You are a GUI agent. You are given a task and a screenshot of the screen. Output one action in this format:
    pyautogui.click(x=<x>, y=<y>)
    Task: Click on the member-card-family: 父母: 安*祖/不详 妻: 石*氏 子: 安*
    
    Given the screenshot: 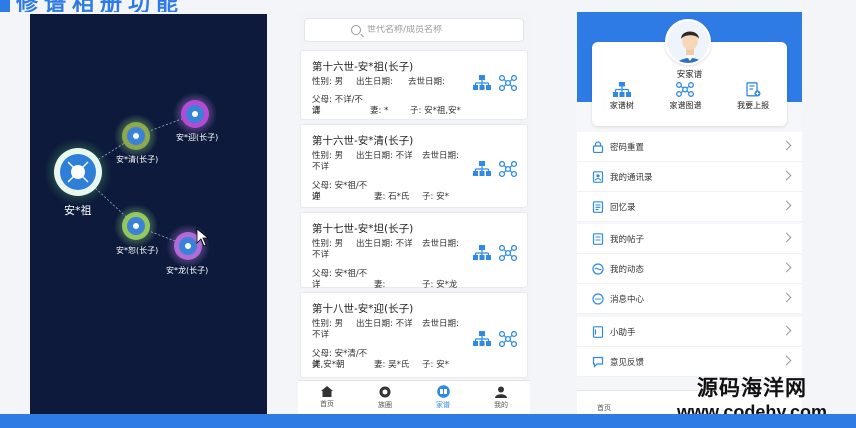 What is the action you would take?
    pyautogui.click(x=380, y=191)
    